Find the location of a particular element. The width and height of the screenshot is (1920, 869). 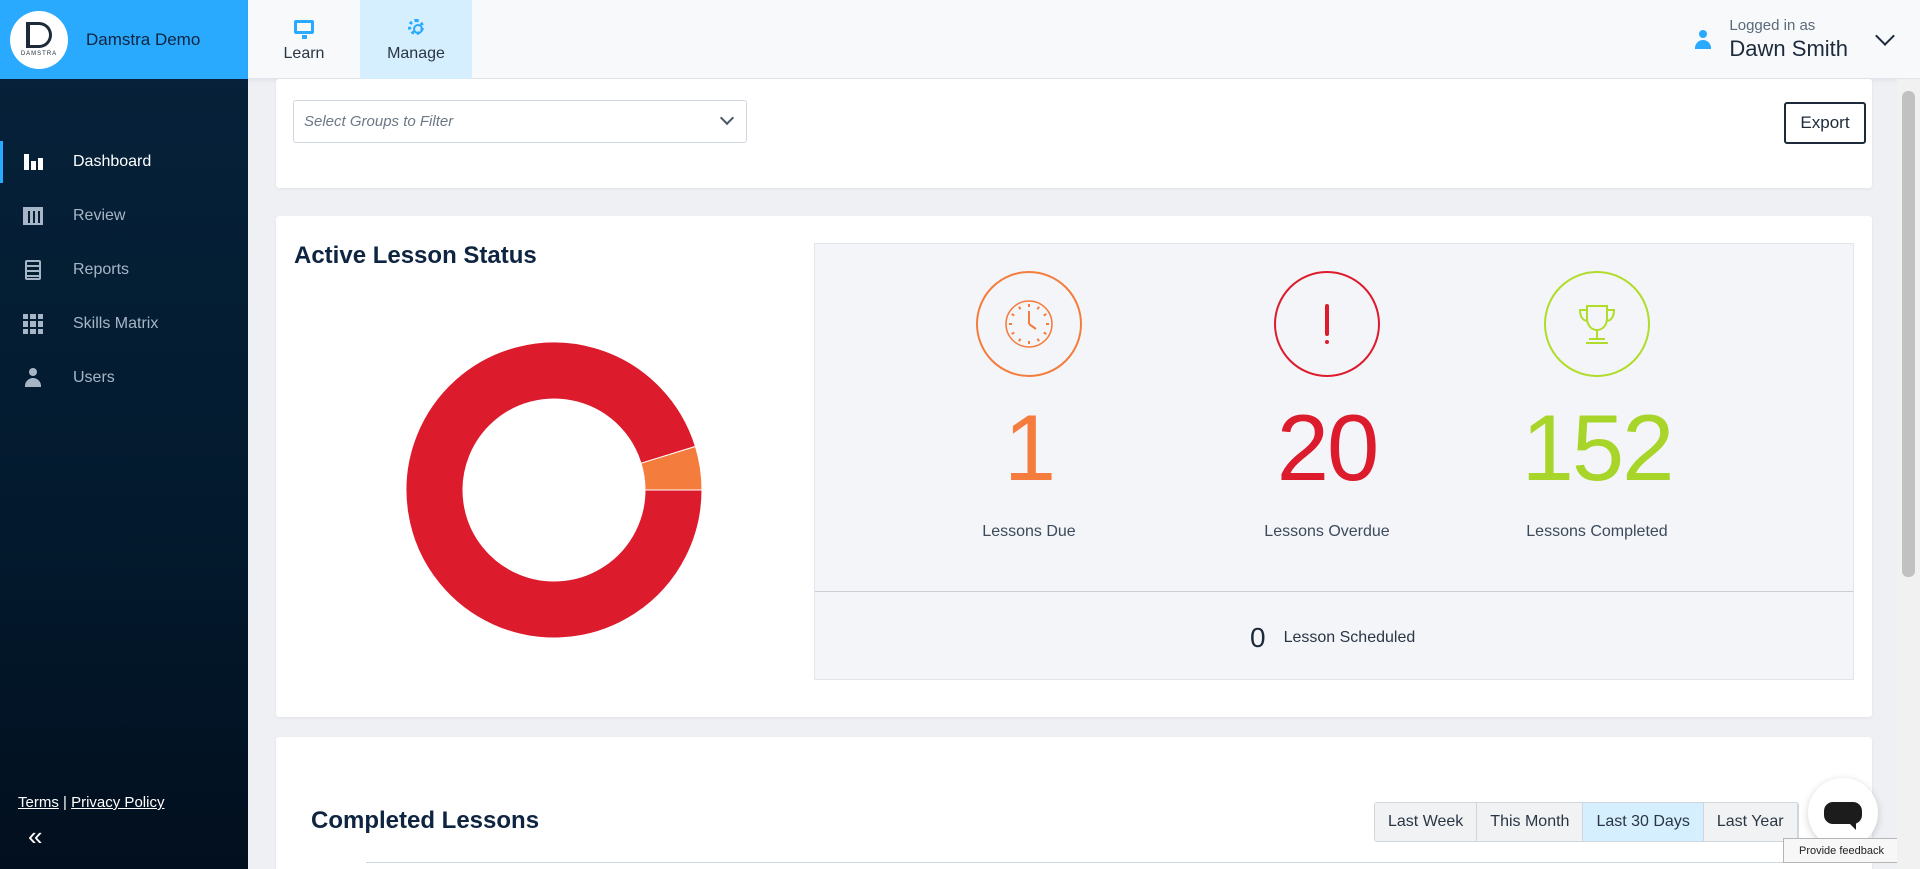

logo-d-mark is located at coordinates (39, 35).